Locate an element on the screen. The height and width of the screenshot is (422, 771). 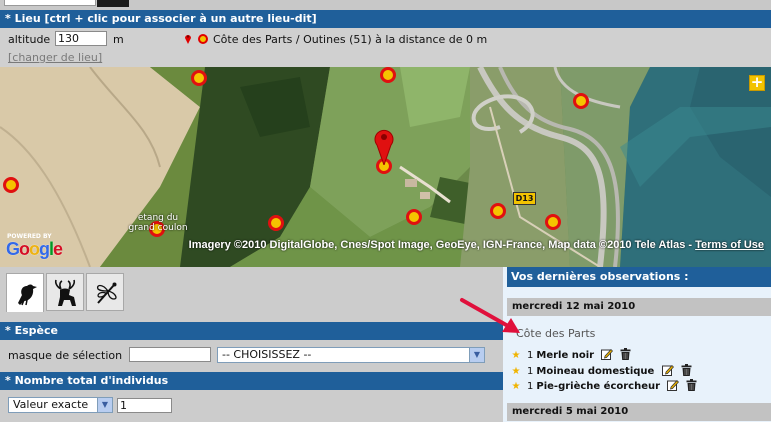
observation-date: mercredi 12 mai 2010 is located at coordinates (639, 307).